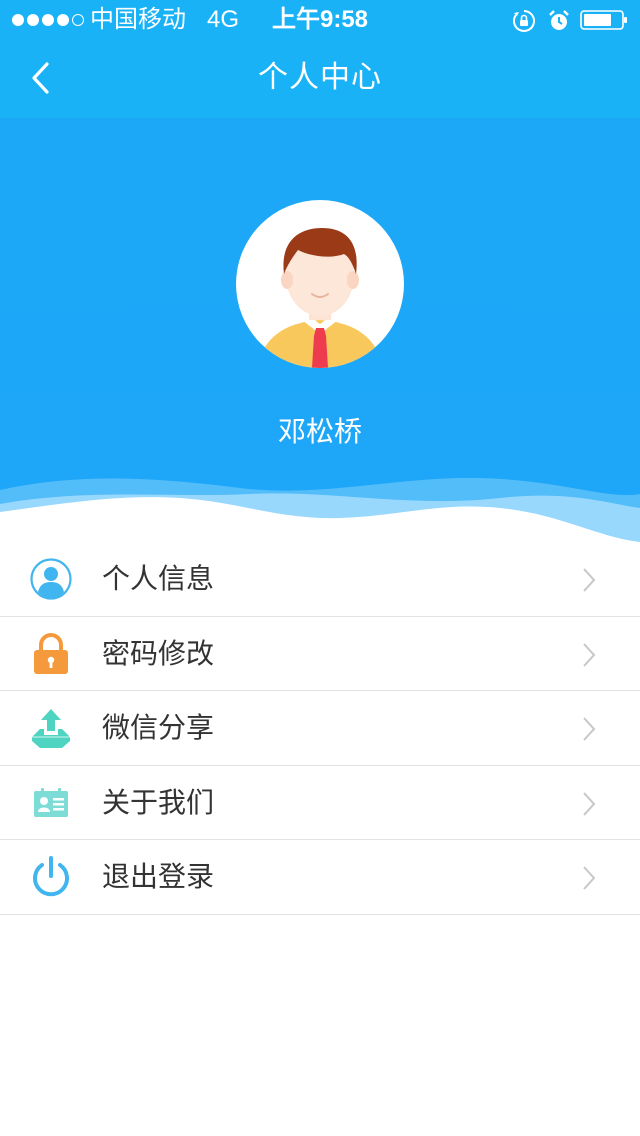 This screenshot has height=1136, width=640. I want to click on avatar, so click(320, 284).